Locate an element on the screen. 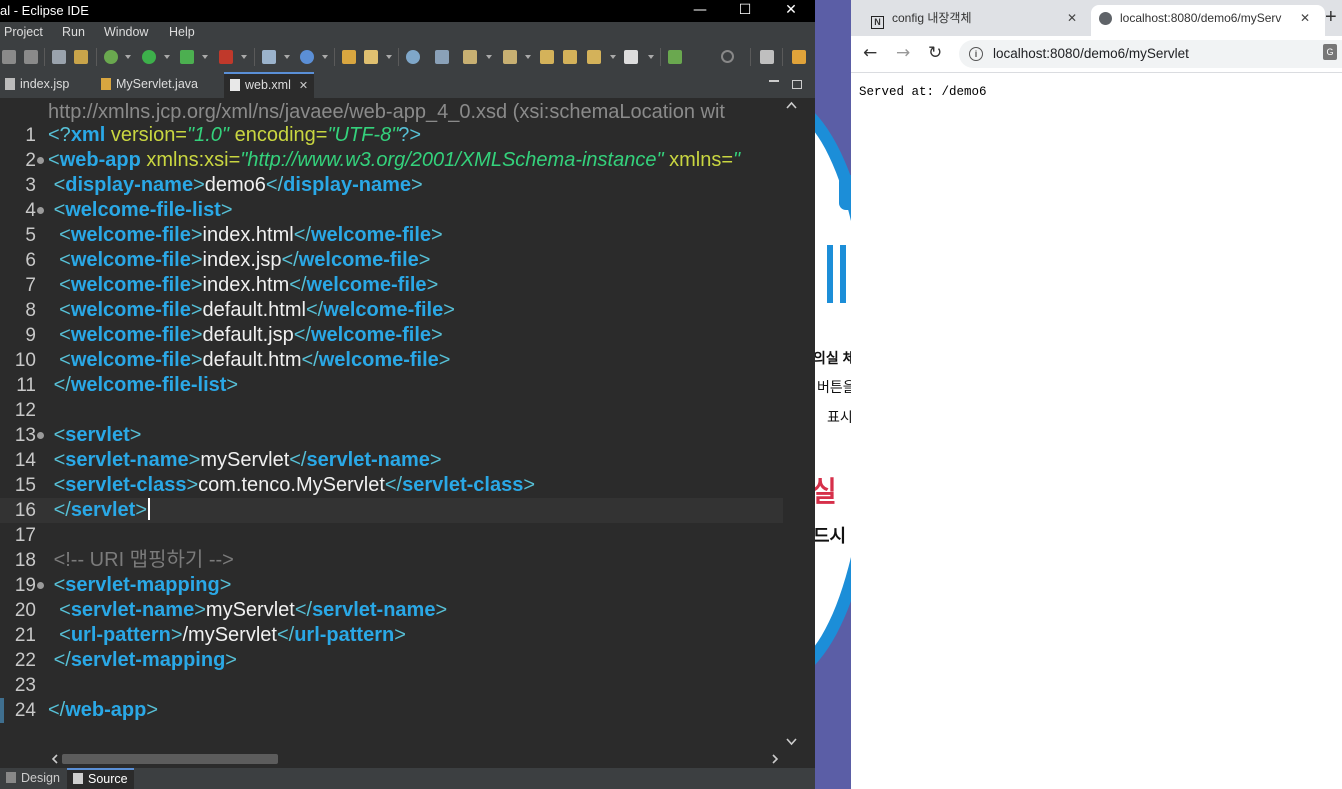 Image resolution: width=1342 pixels, height=789 pixels. minimize-button: — is located at coordinates (700, 11).